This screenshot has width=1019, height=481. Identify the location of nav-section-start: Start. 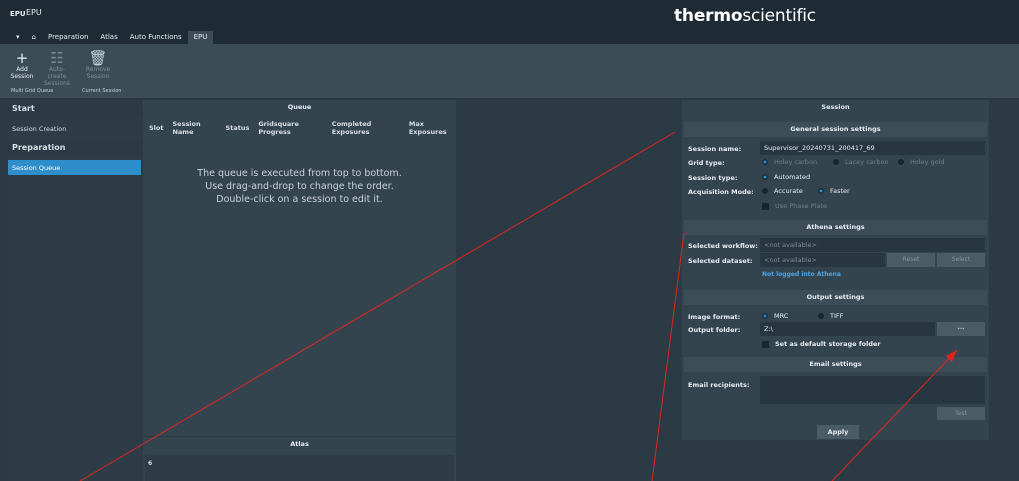
(74, 109).